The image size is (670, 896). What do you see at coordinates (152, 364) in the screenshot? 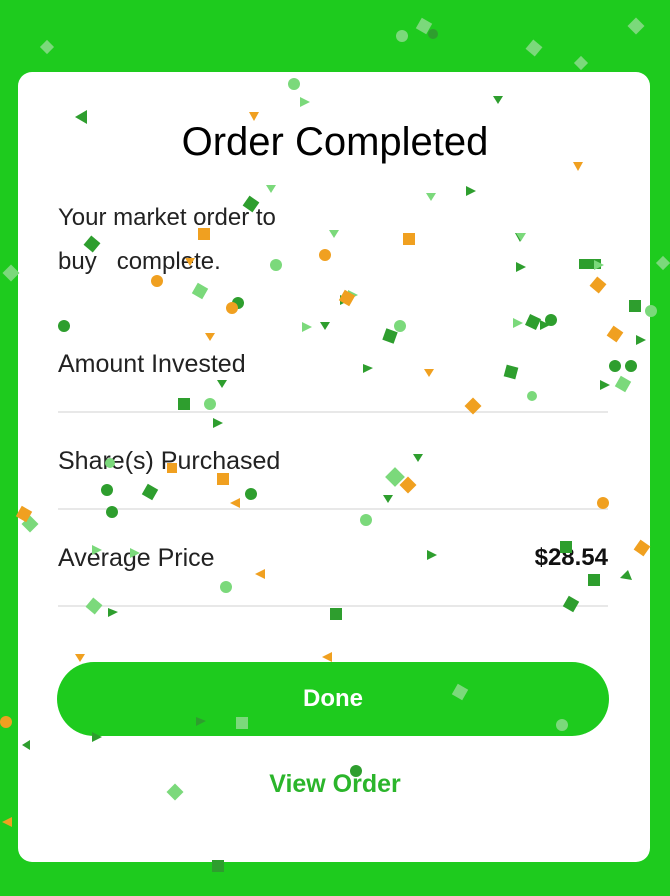
I see `summary-label: Amount Invested` at bounding box center [152, 364].